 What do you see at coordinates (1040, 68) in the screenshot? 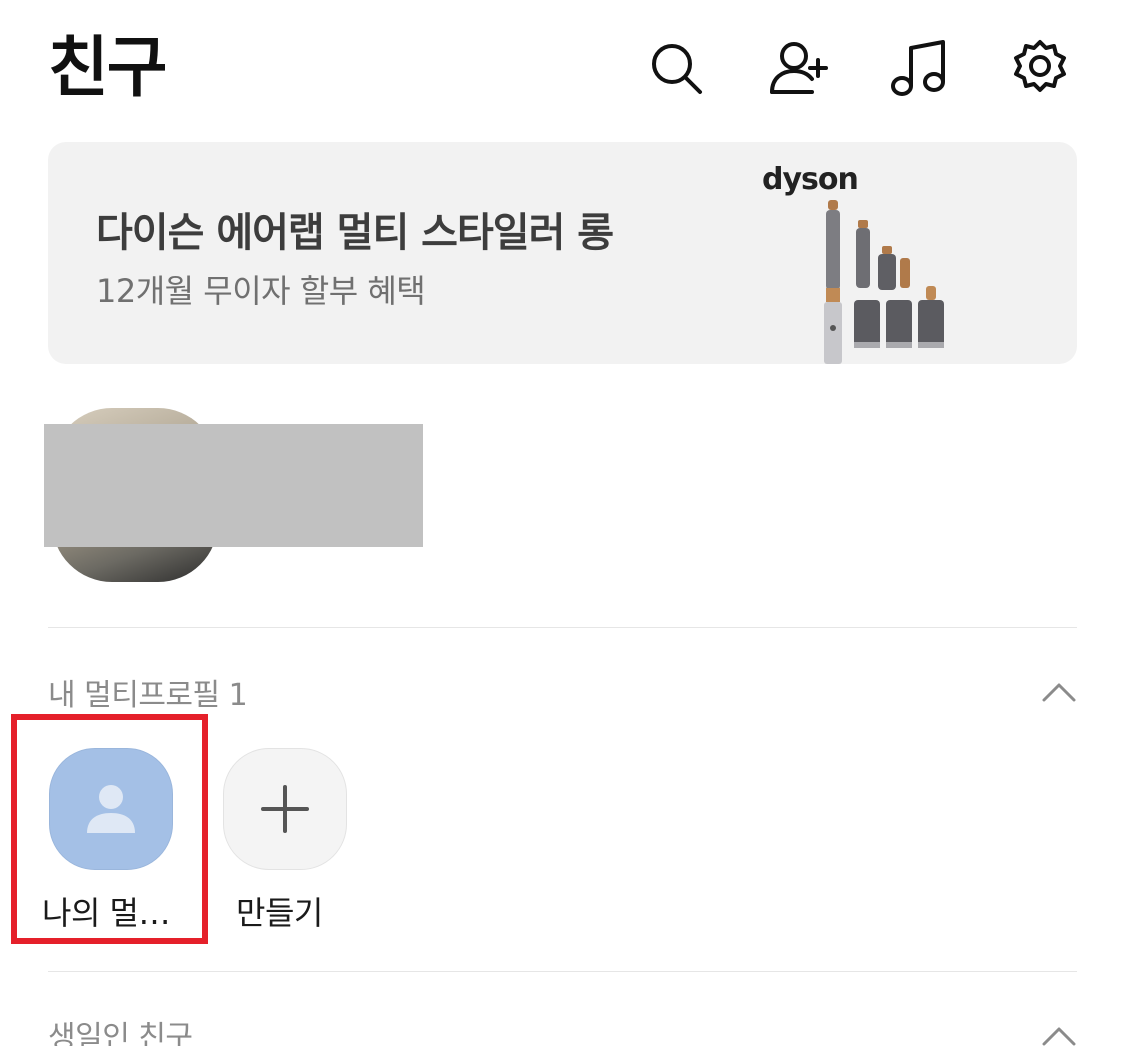
I see `settings-icon` at bounding box center [1040, 68].